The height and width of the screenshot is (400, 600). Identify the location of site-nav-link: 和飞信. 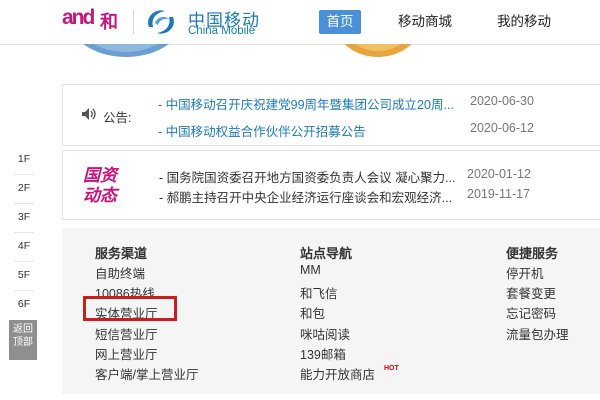
(319, 292).